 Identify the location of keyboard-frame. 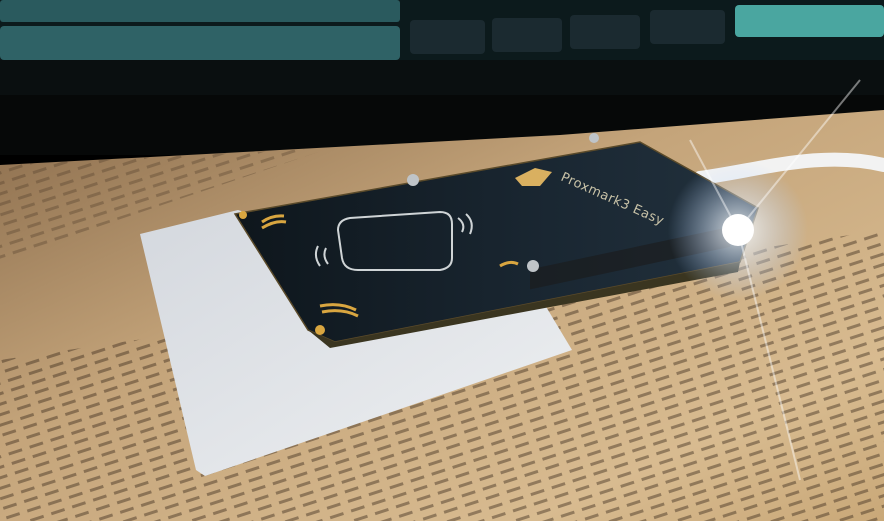
(442, 80).